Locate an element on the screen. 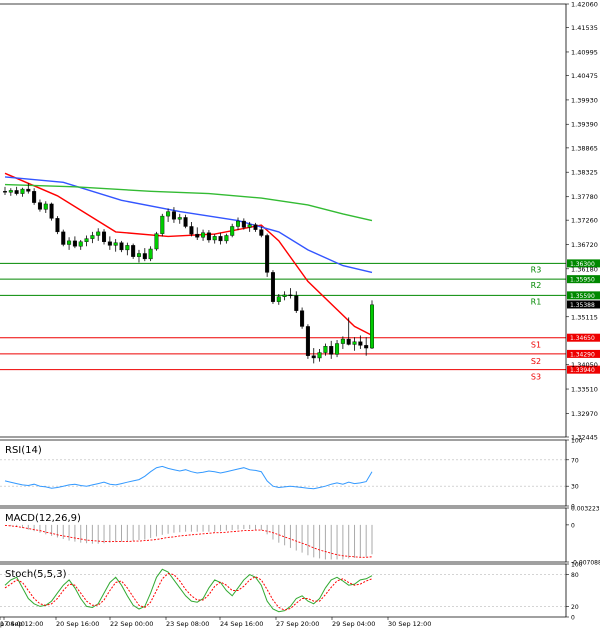  indicator-title: RSI(14) is located at coordinates (23, 450).